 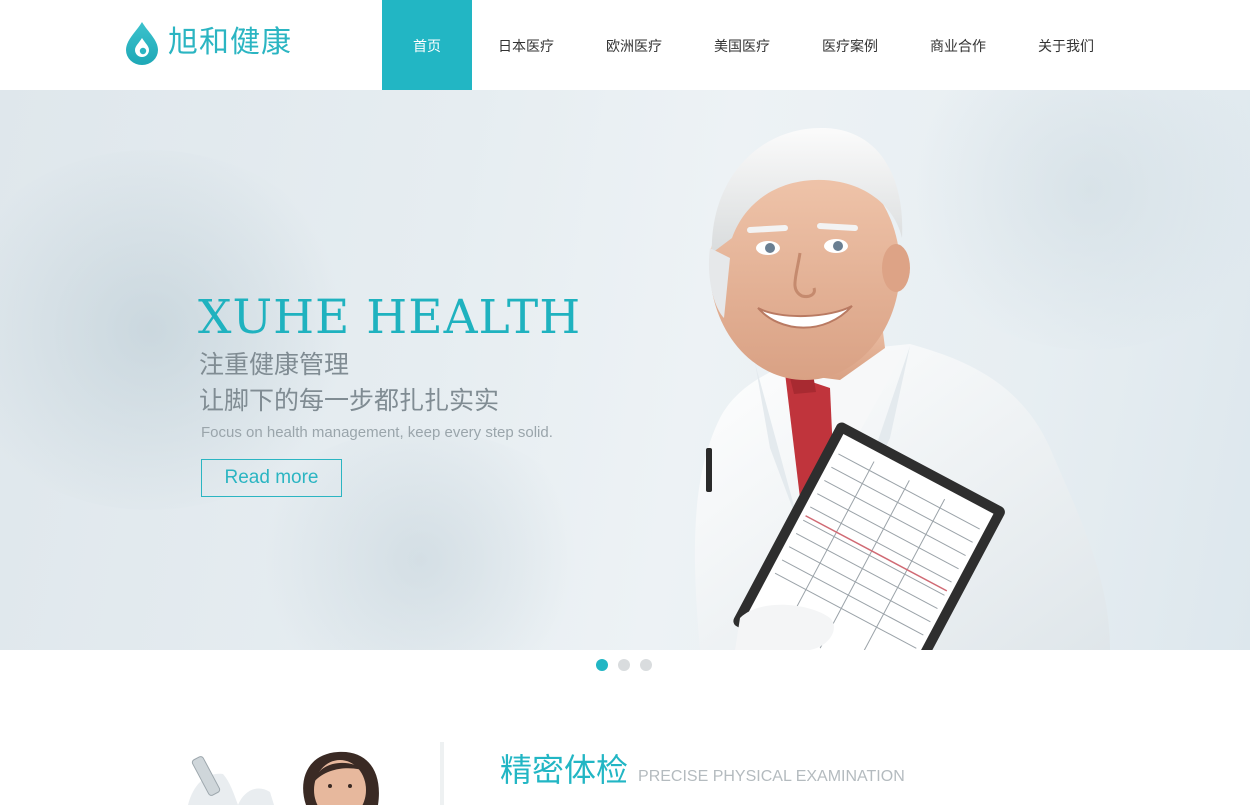 I want to click on carousel-indicator, so click(x=624, y=665).